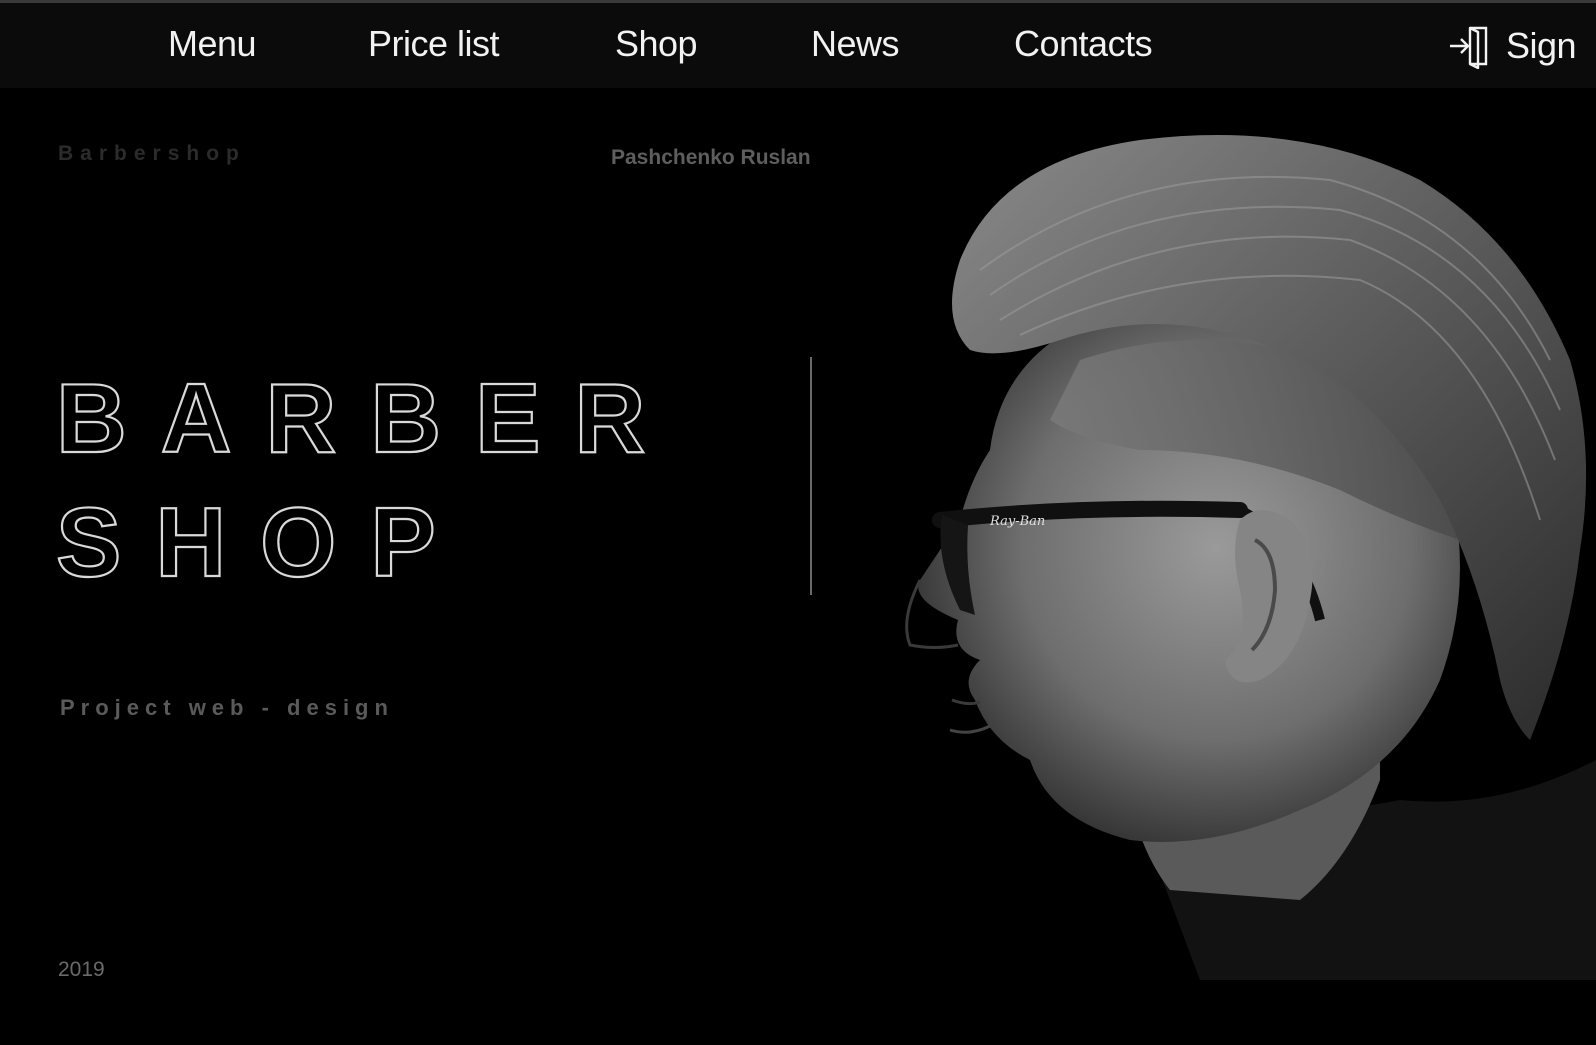 Image resolution: width=1596 pixels, height=1045 pixels. I want to click on sign-in-button: Sign, so click(1512, 46).